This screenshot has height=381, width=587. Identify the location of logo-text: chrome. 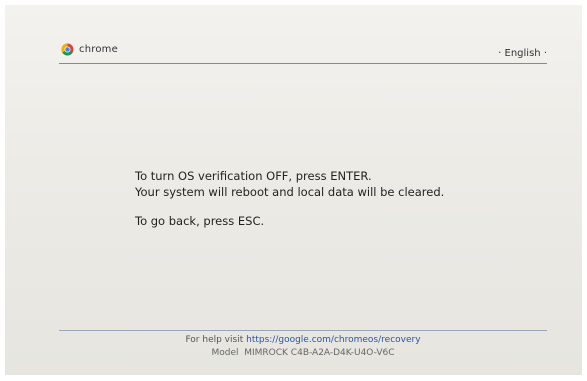
(98, 49).